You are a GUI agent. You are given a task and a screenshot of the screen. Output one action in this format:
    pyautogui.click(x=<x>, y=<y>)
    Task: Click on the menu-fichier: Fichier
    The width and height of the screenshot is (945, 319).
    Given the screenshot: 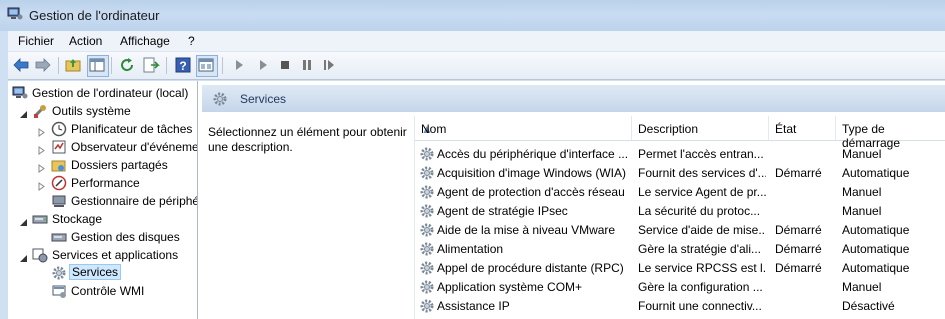 What is the action you would take?
    pyautogui.click(x=36, y=41)
    